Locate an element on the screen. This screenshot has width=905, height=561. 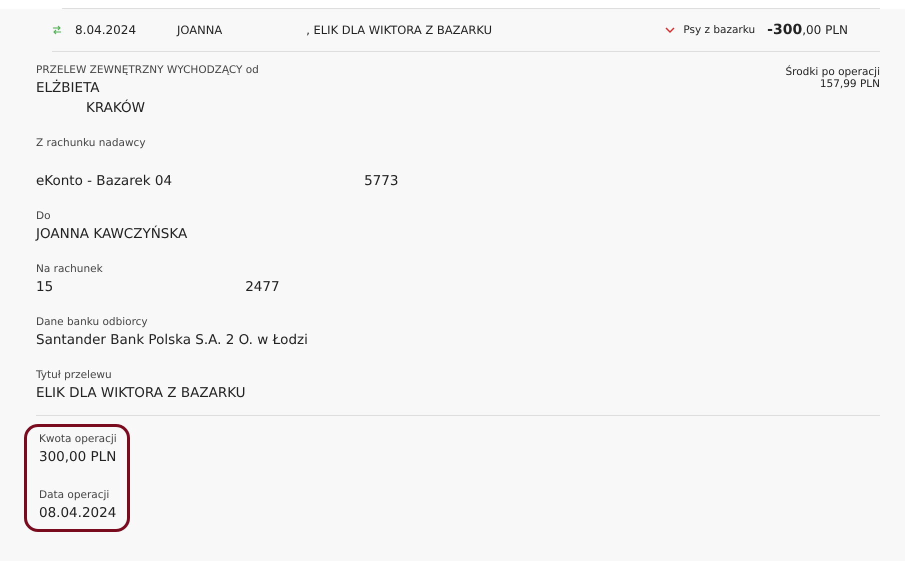
detail-value: JOANNA KAWCZYŃSKA is located at coordinates (112, 234).